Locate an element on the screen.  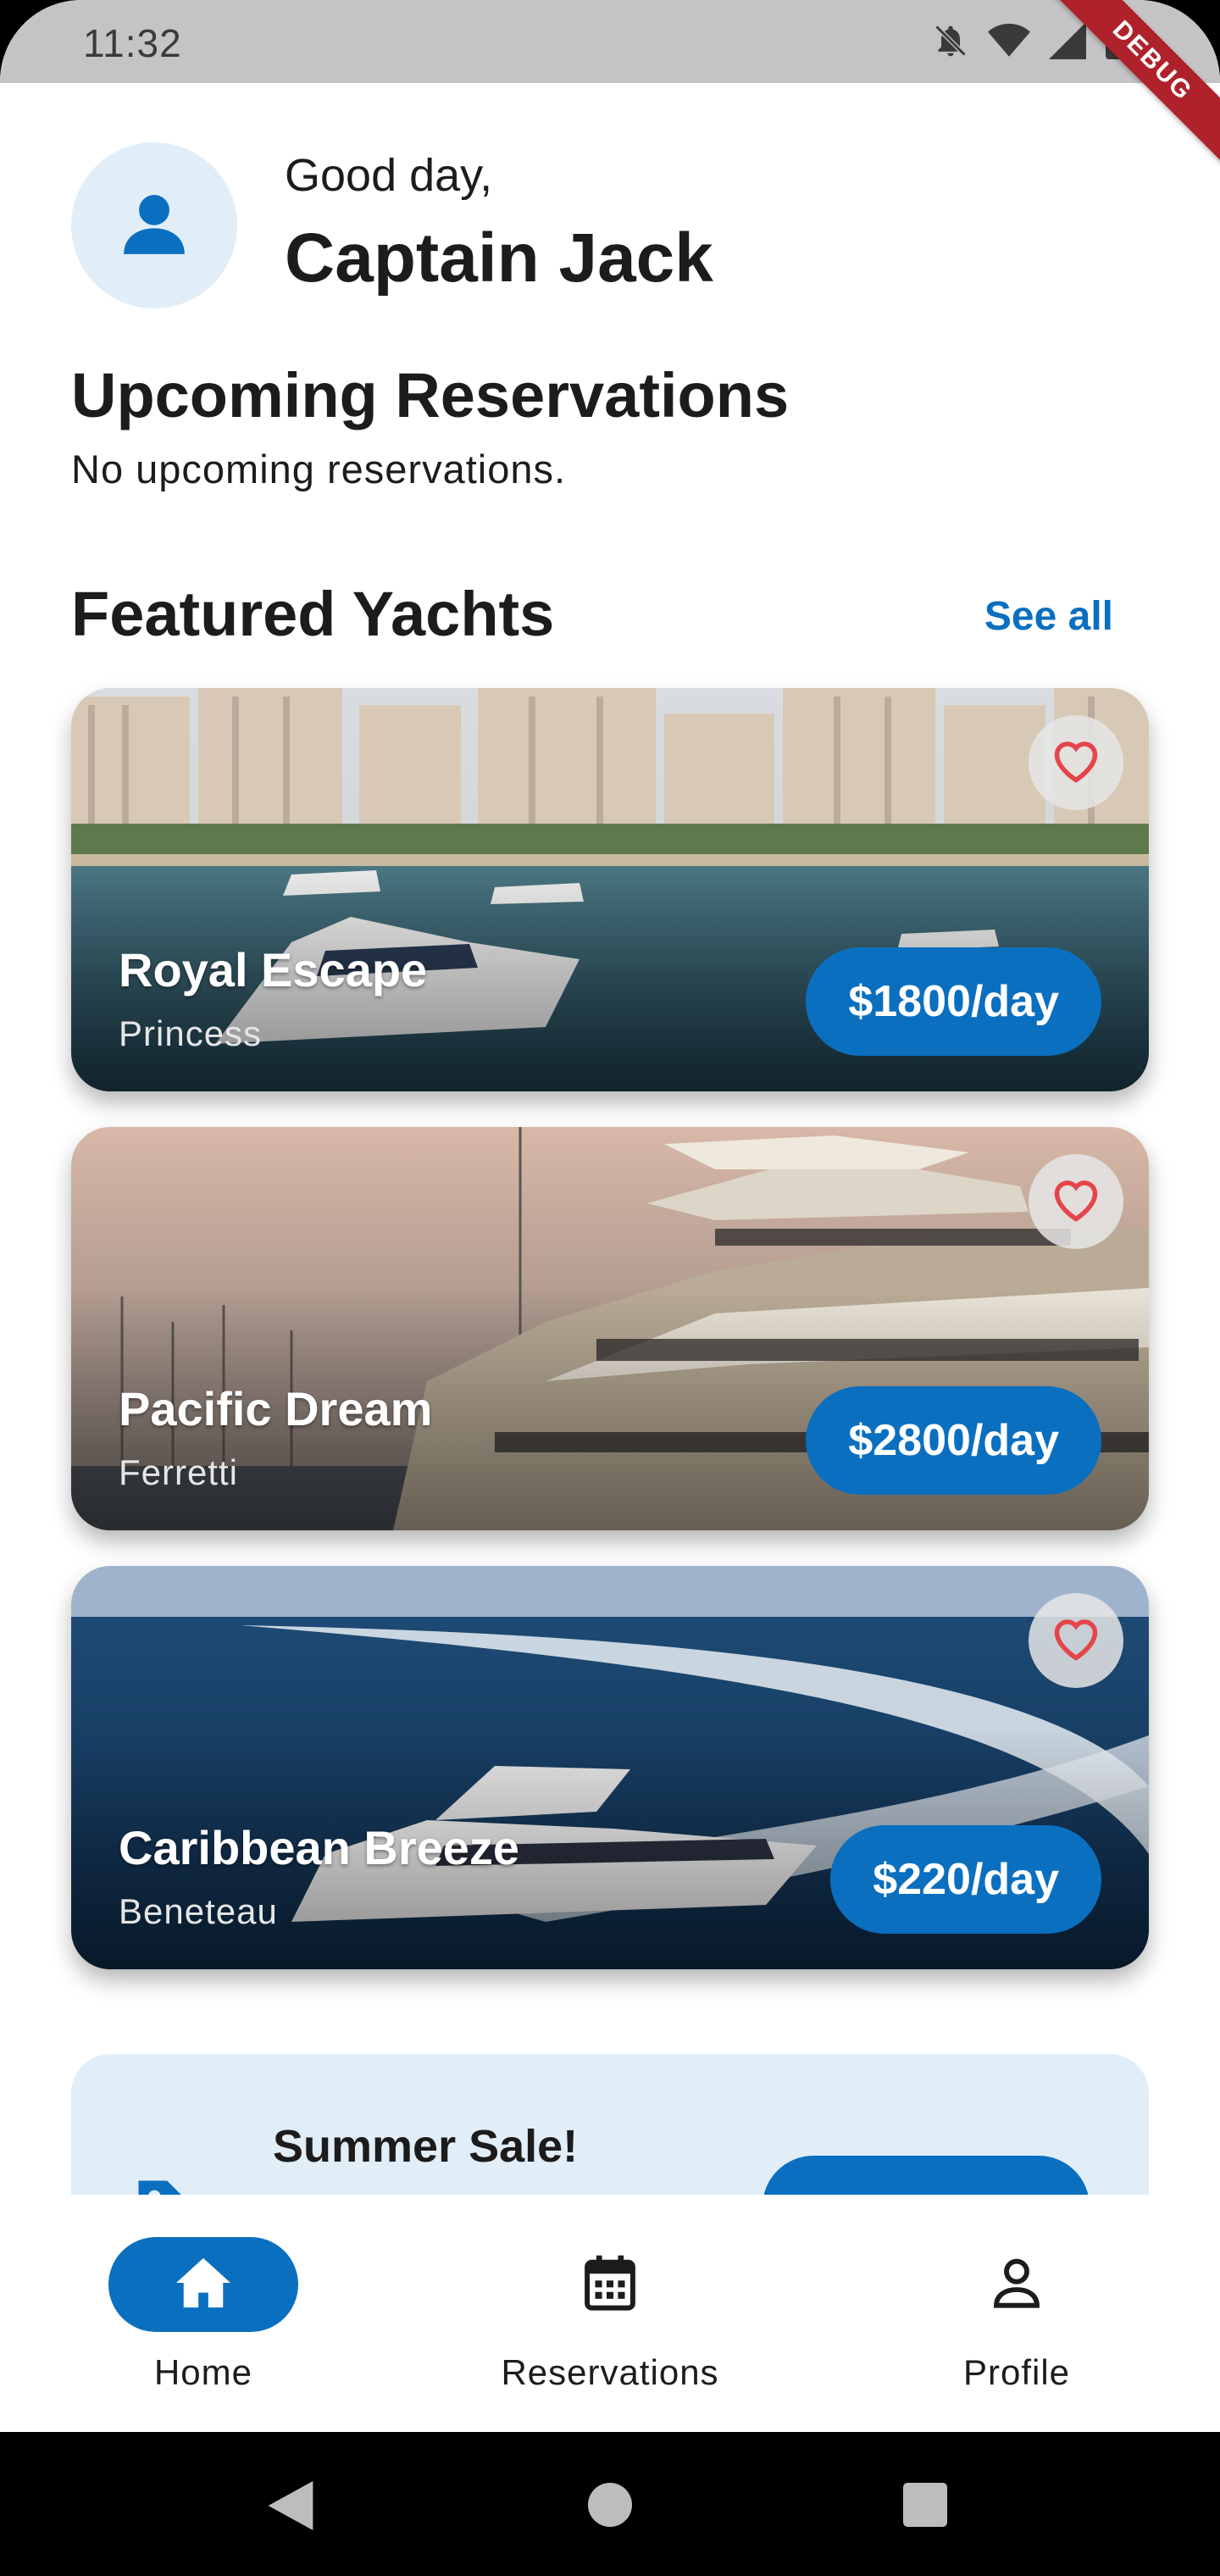
nav-item-home: Home is located at coordinates (203, 2315).